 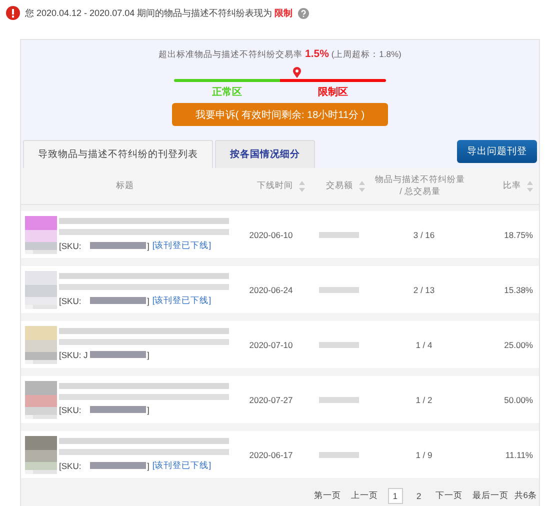 What do you see at coordinates (518, 235) in the screenshot?
I see `dispute-rate: 18.75%` at bounding box center [518, 235].